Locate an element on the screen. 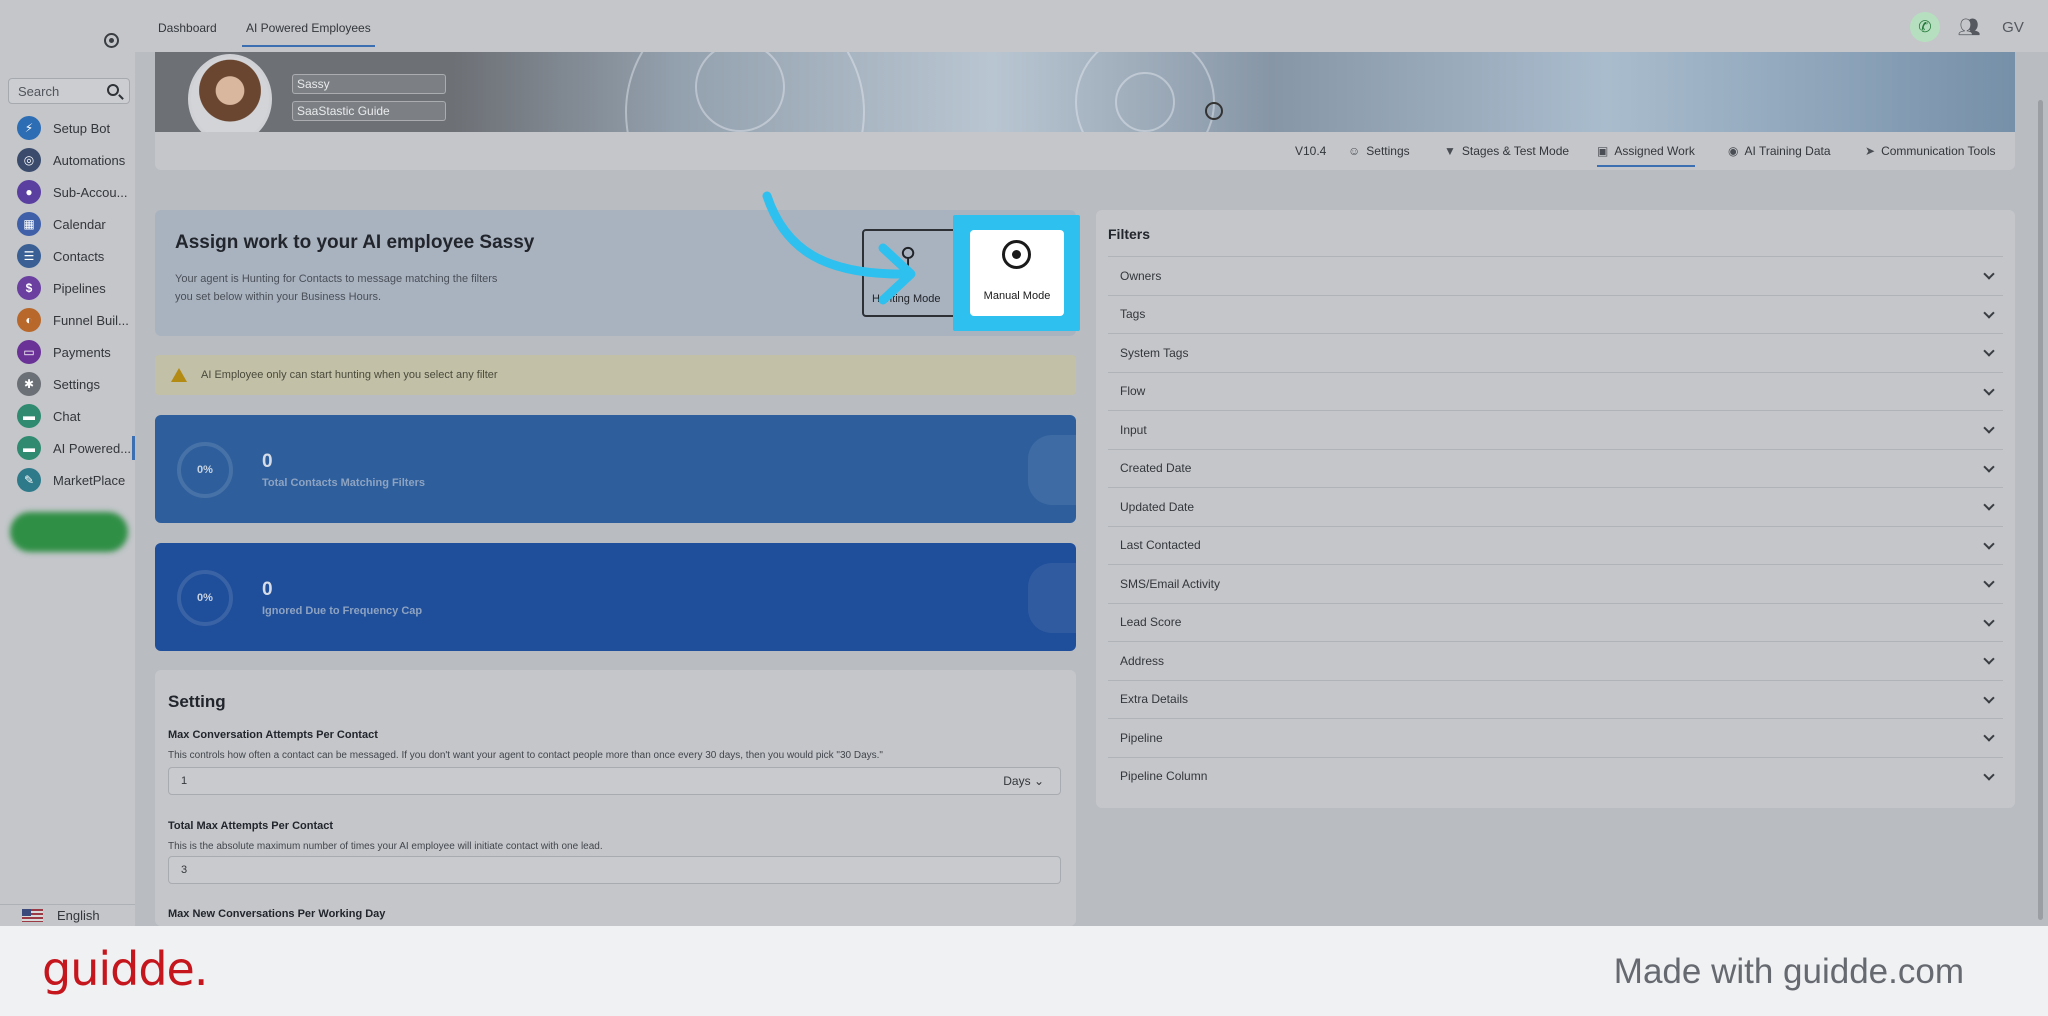  ai-chat-icon: ▬ is located at coordinates (29, 448).